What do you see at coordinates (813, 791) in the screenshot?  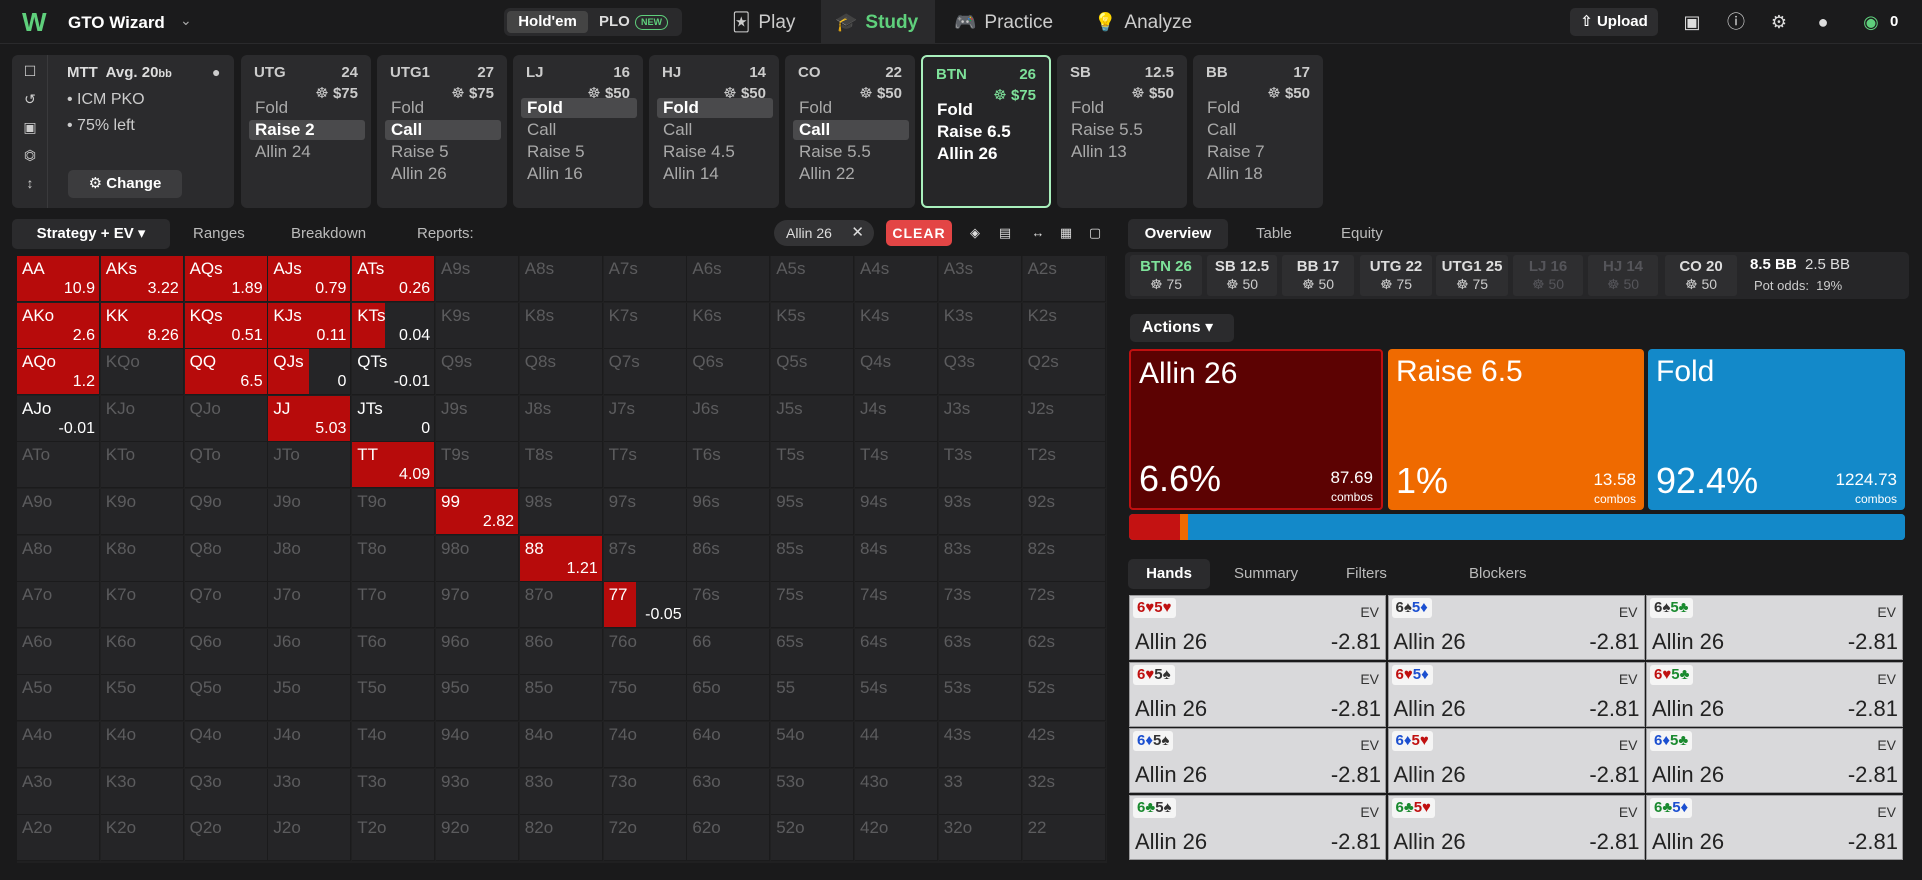 I see `hand-cell: 53o` at bounding box center [813, 791].